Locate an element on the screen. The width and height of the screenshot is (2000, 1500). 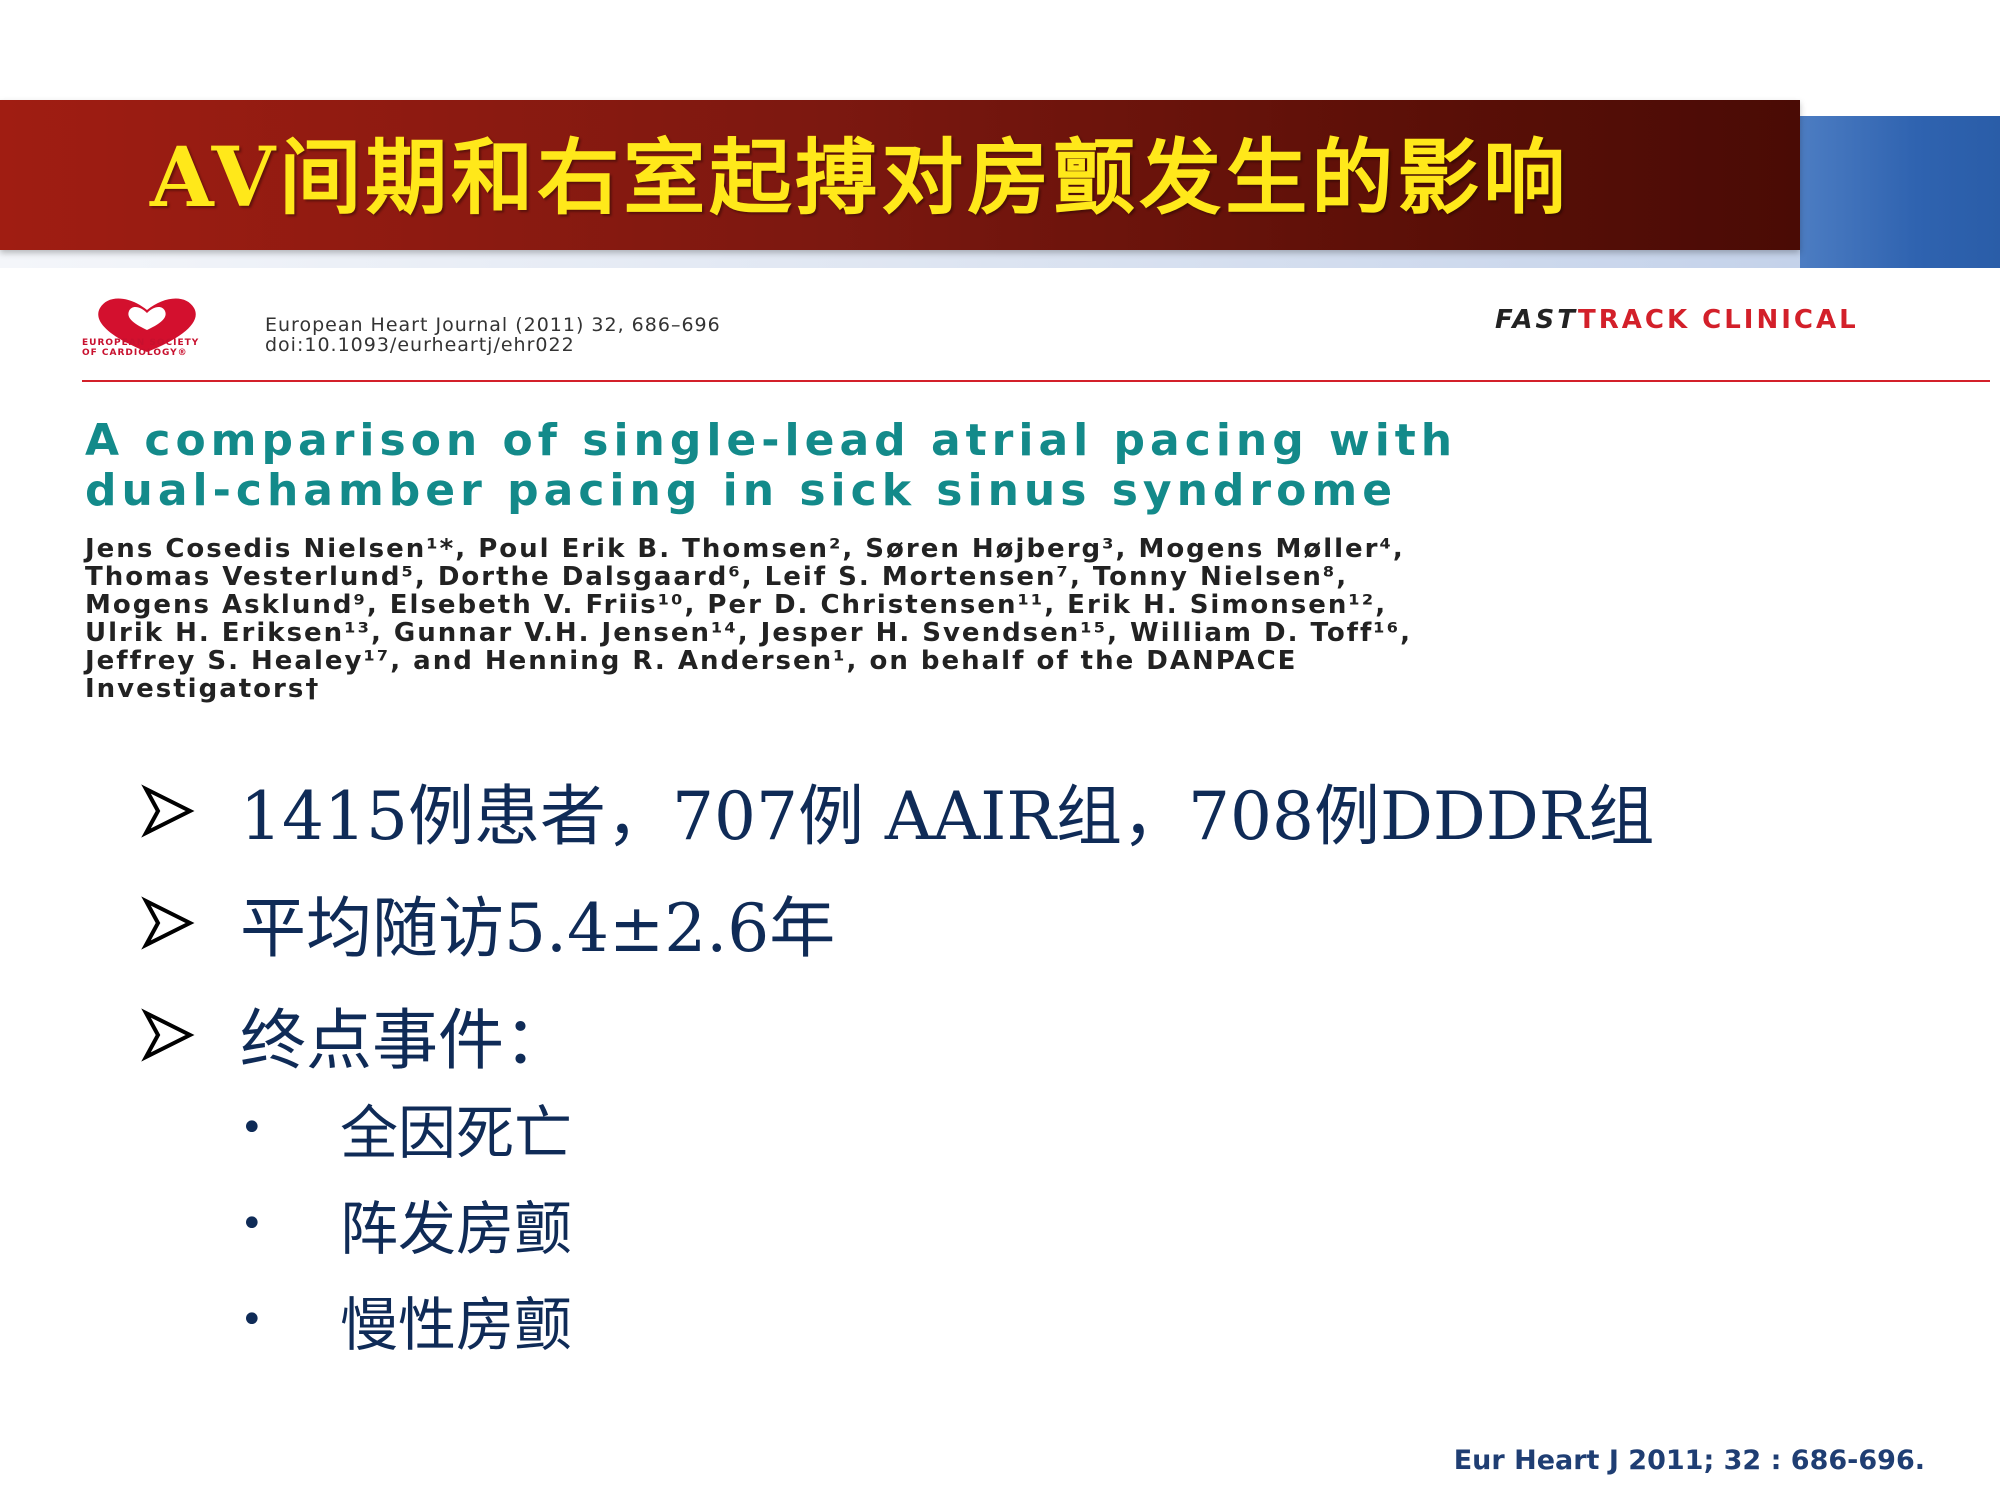
doi-link: doi:10.1093/eurheartj/ehr022 is located at coordinates (420, 345).